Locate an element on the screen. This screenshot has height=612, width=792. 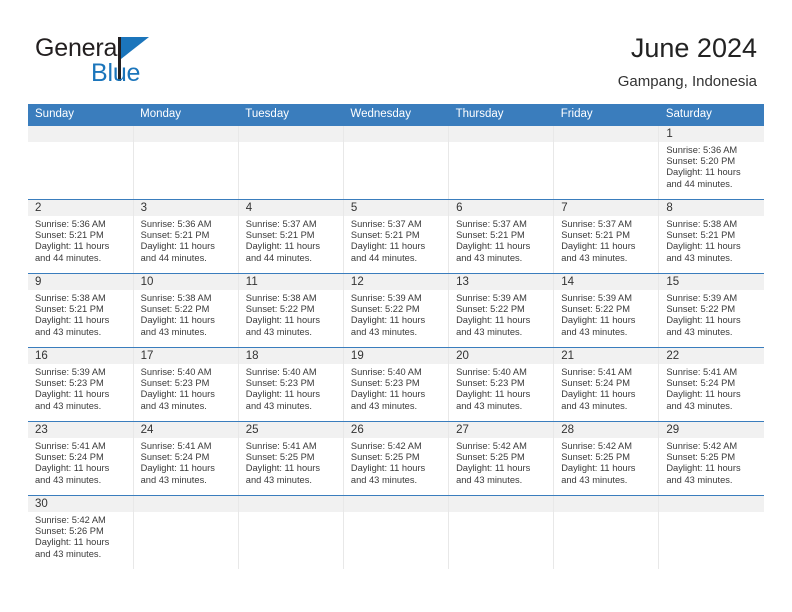
day-number: 5 is located at coordinates (354, 207).